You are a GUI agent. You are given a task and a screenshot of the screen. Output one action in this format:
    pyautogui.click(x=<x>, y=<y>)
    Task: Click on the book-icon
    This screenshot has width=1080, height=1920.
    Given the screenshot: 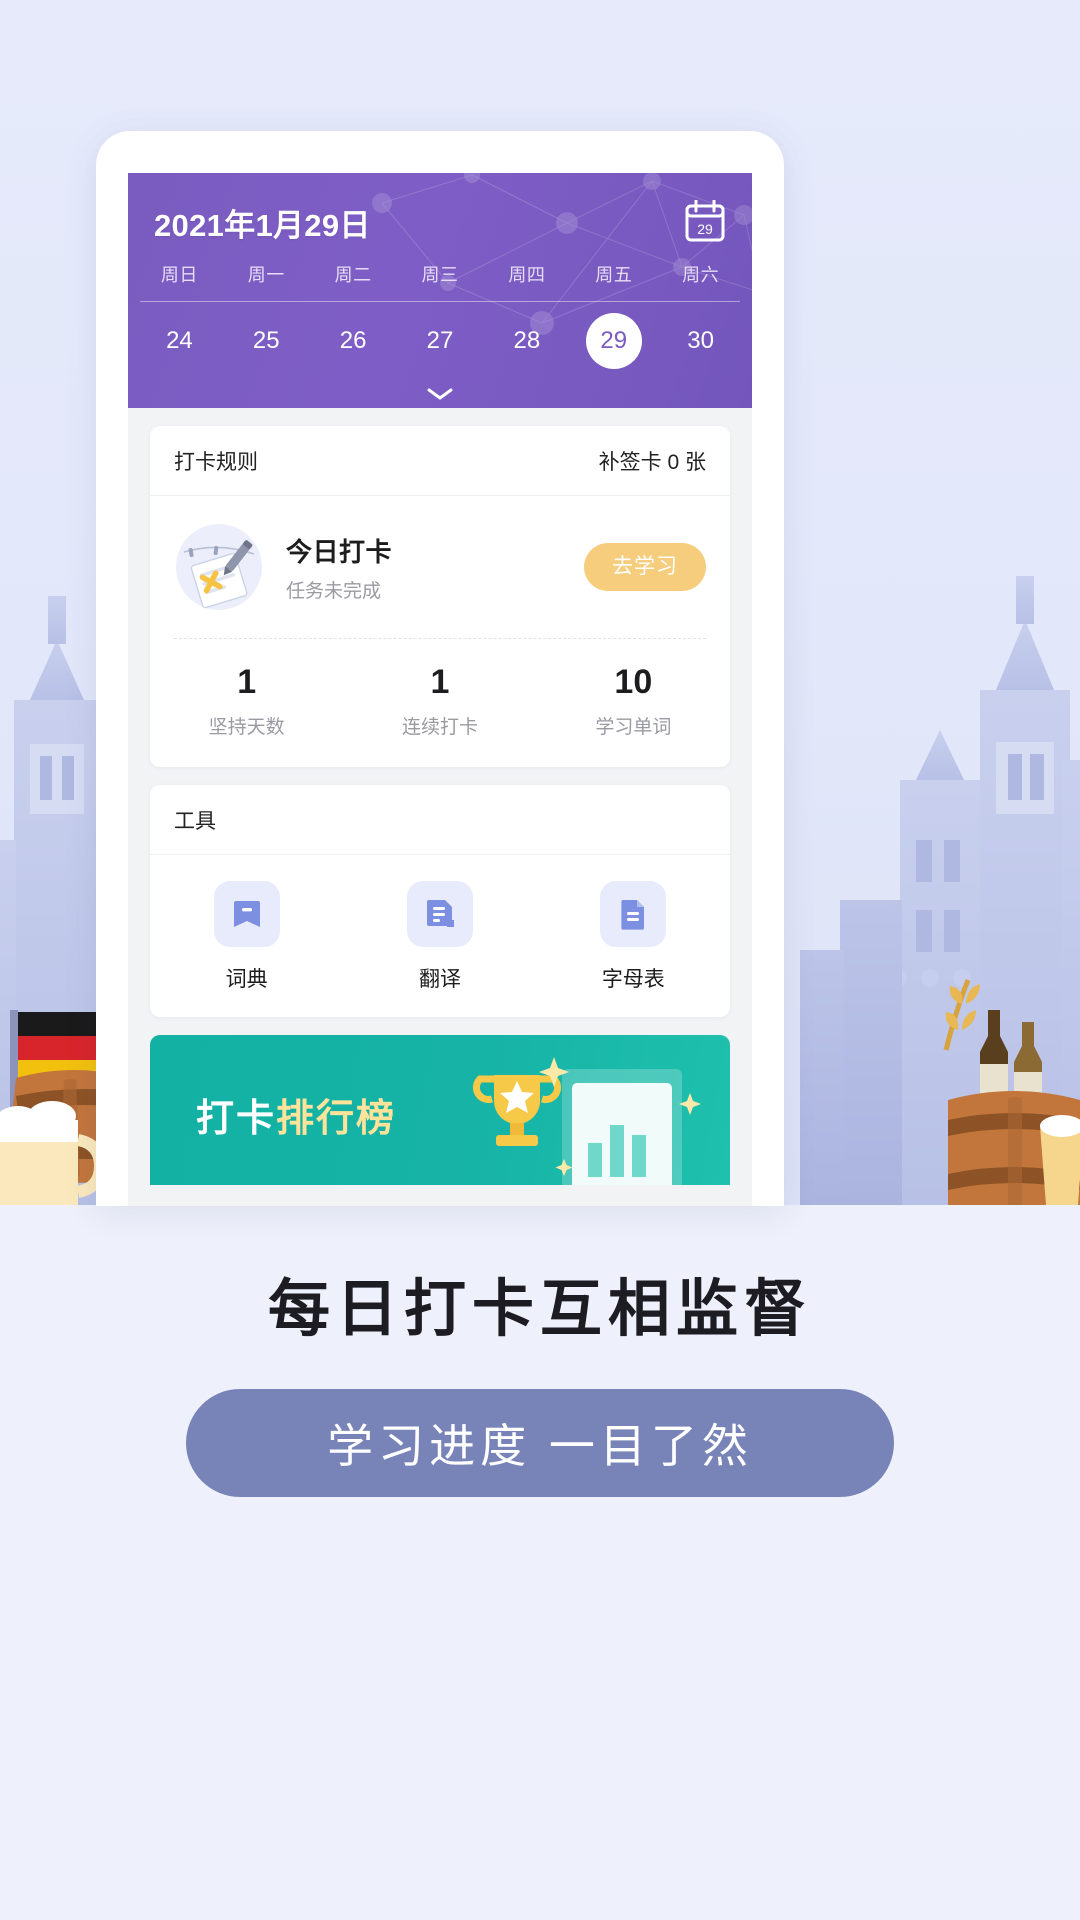 What is the action you would take?
    pyautogui.click(x=246, y=914)
    